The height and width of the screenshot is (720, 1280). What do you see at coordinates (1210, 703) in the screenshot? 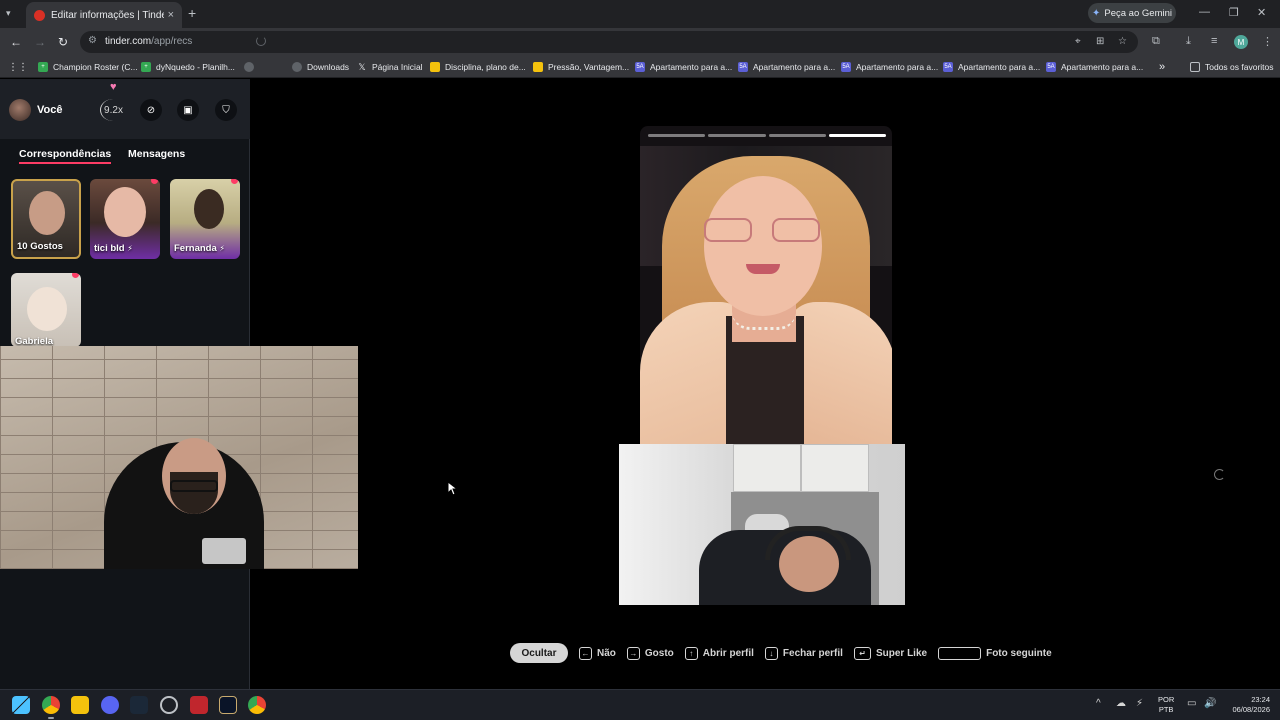
I see `volume-icon: 🔊` at bounding box center [1210, 703].